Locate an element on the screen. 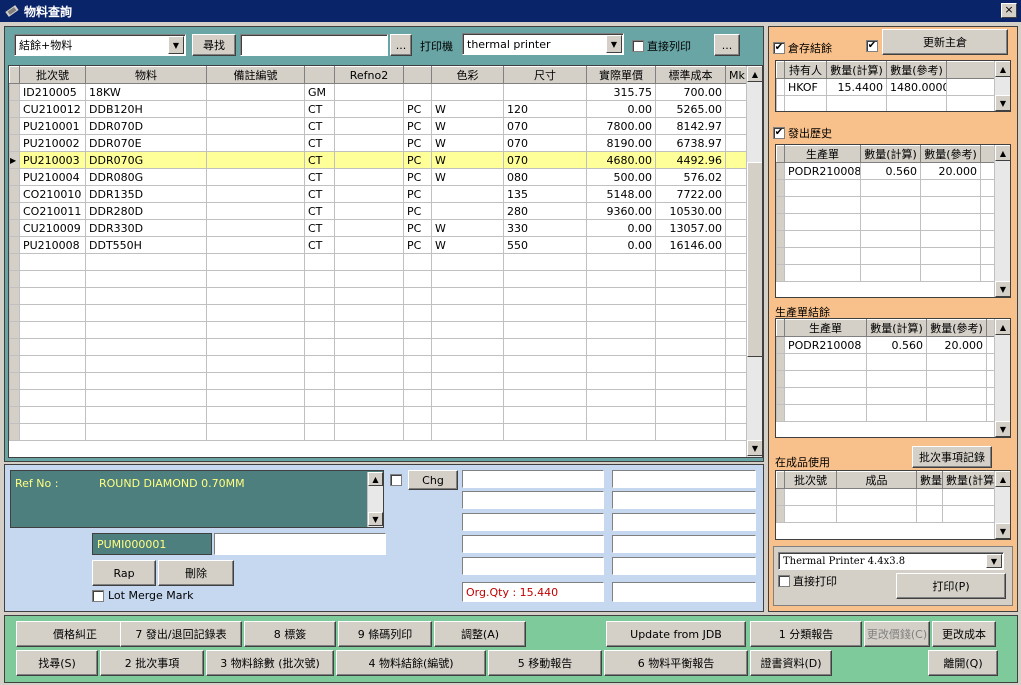 The image size is (1021, 685). col-header: Mk is located at coordinates (736, 75).